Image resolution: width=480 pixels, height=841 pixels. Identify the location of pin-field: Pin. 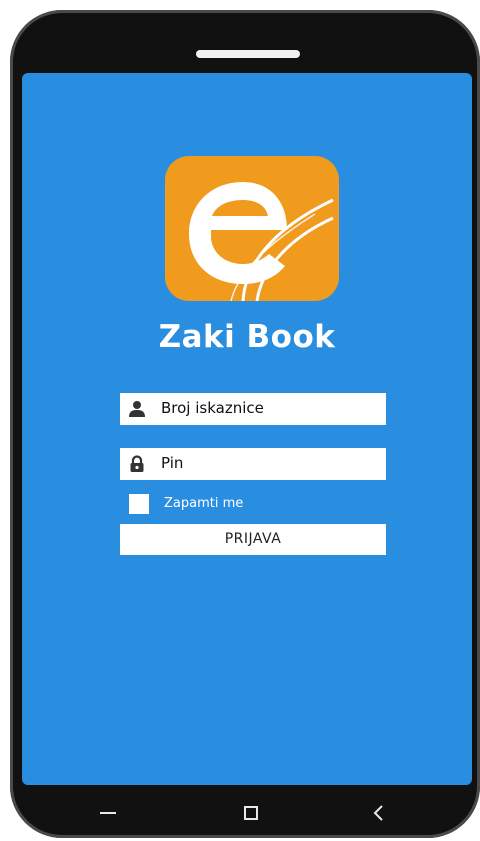
(253, 464).